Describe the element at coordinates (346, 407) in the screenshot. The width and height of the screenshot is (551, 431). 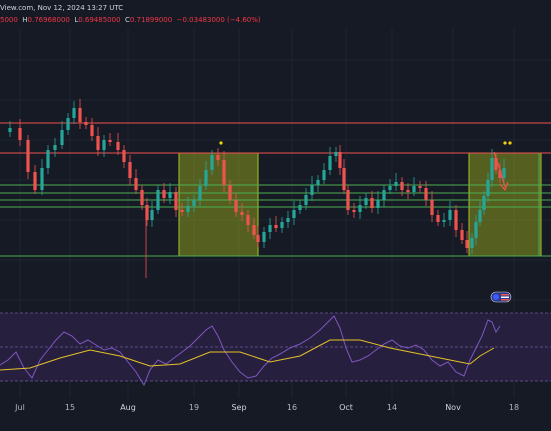
I see `x-axis-label: Oct` at that location.